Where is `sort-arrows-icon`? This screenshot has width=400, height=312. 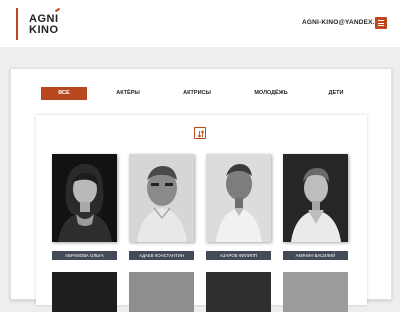
sort-arrows-icon is located at coordinates (201, 134).